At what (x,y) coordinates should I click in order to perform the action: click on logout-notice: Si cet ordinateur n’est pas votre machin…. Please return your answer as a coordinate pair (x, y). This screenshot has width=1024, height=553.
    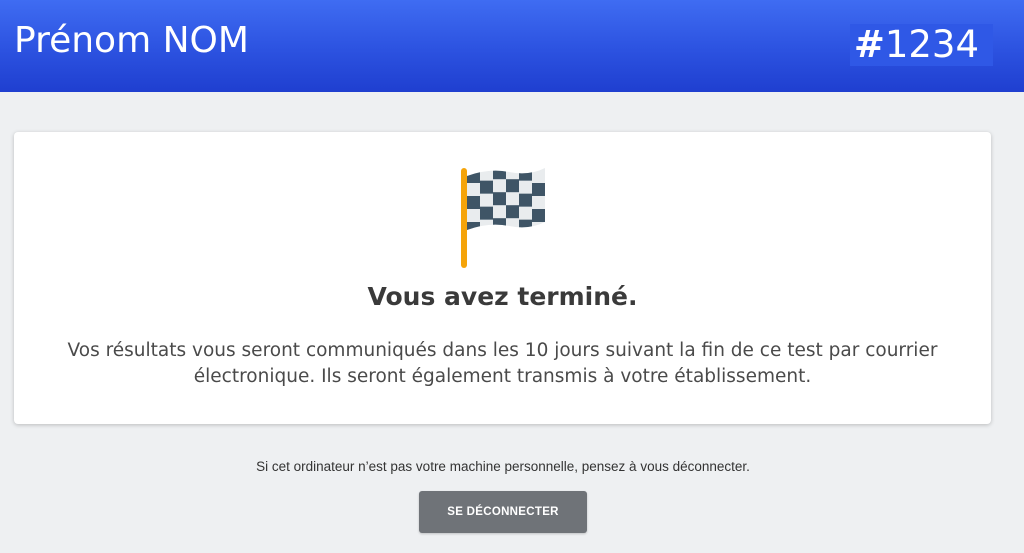
    Looking at the image, I should click on (503, 466).